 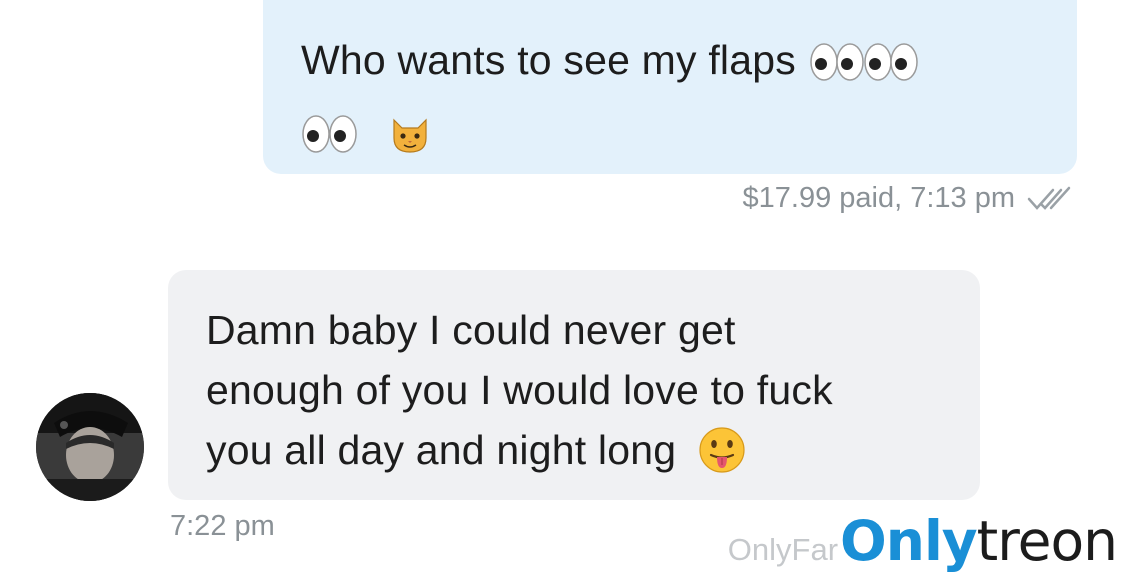 What do you see at coordinates (1047, 541) in the screenshot?
I see `watermark-brand-treon: treon` at bounding box center [1047, 541].